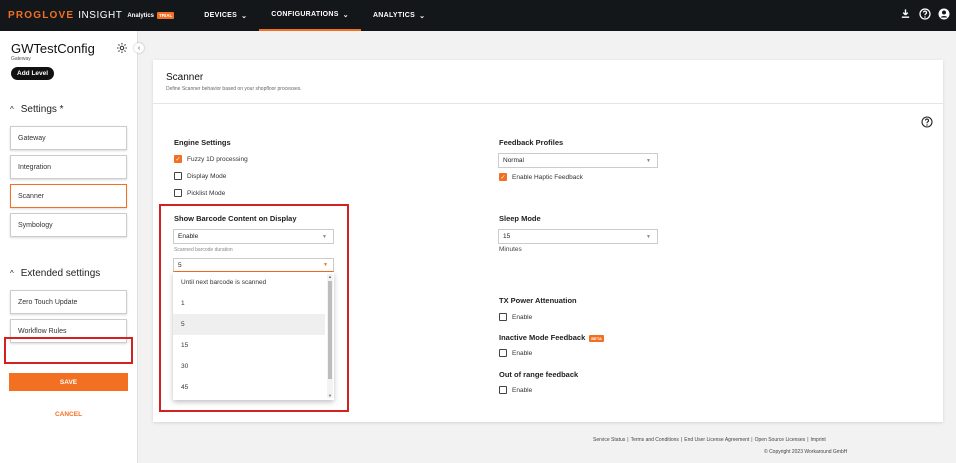 The width and height of the screenshot is (956, 463). I want to click on feedback-profile-select: Normal ▼, so click(578, 160).